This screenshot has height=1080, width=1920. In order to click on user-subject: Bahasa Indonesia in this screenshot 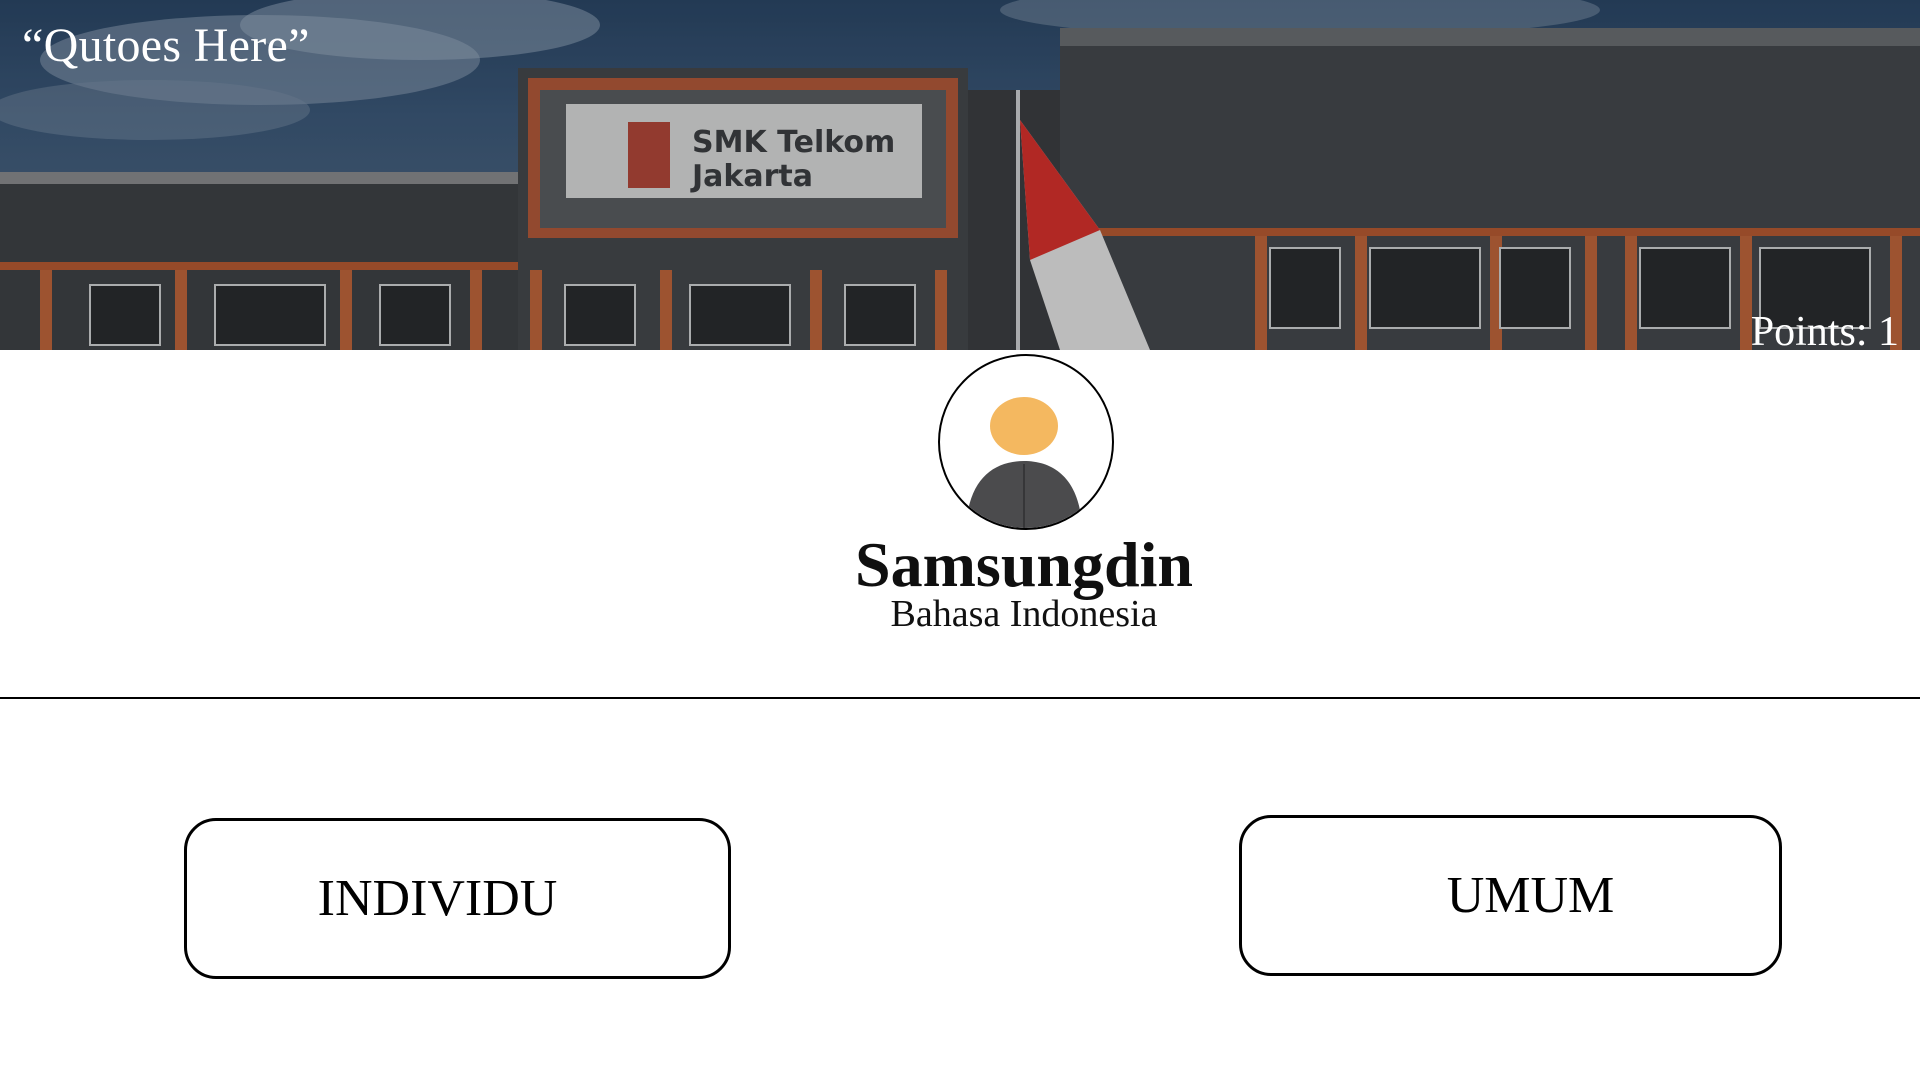, I will do `click(1024, 614)`.